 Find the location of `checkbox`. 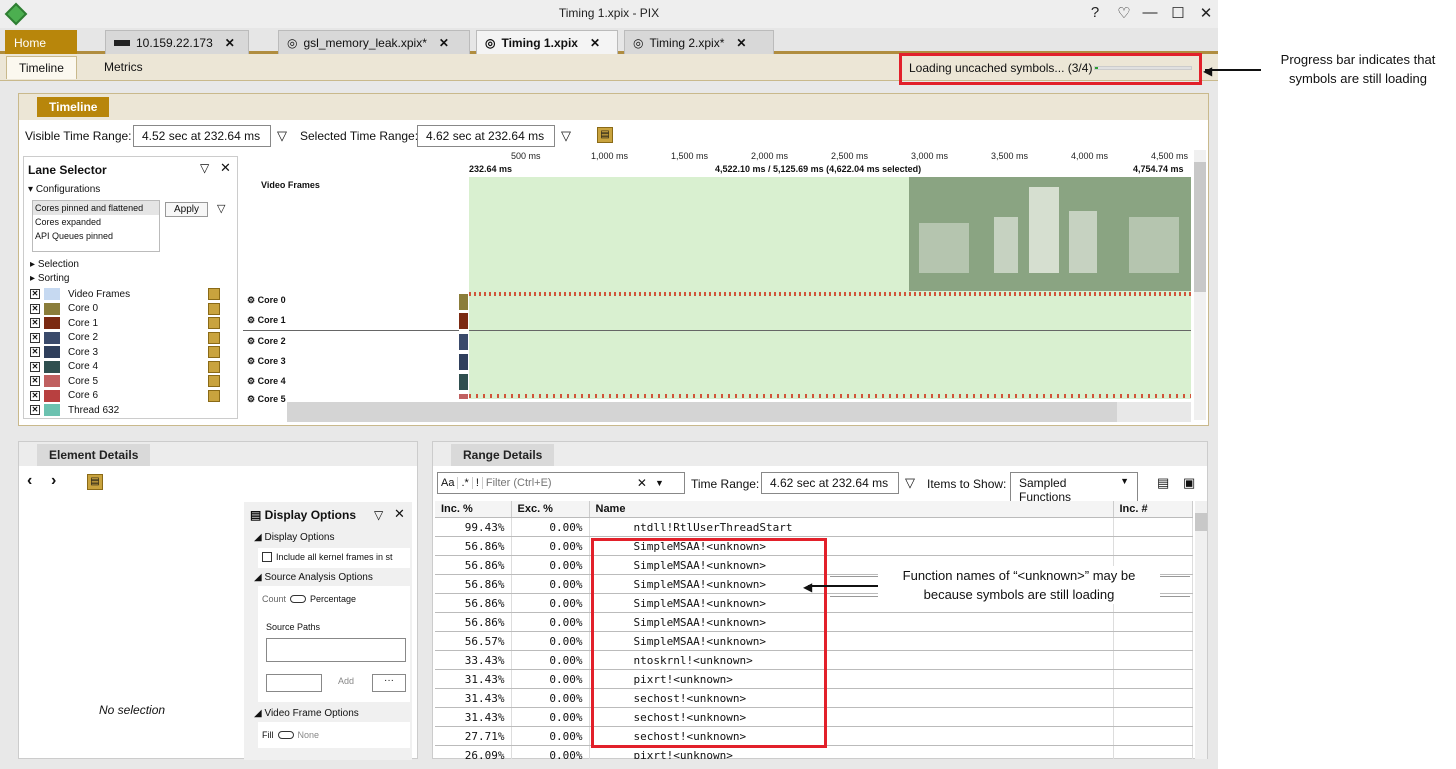

checkbox is located at coordinates (267, 557).